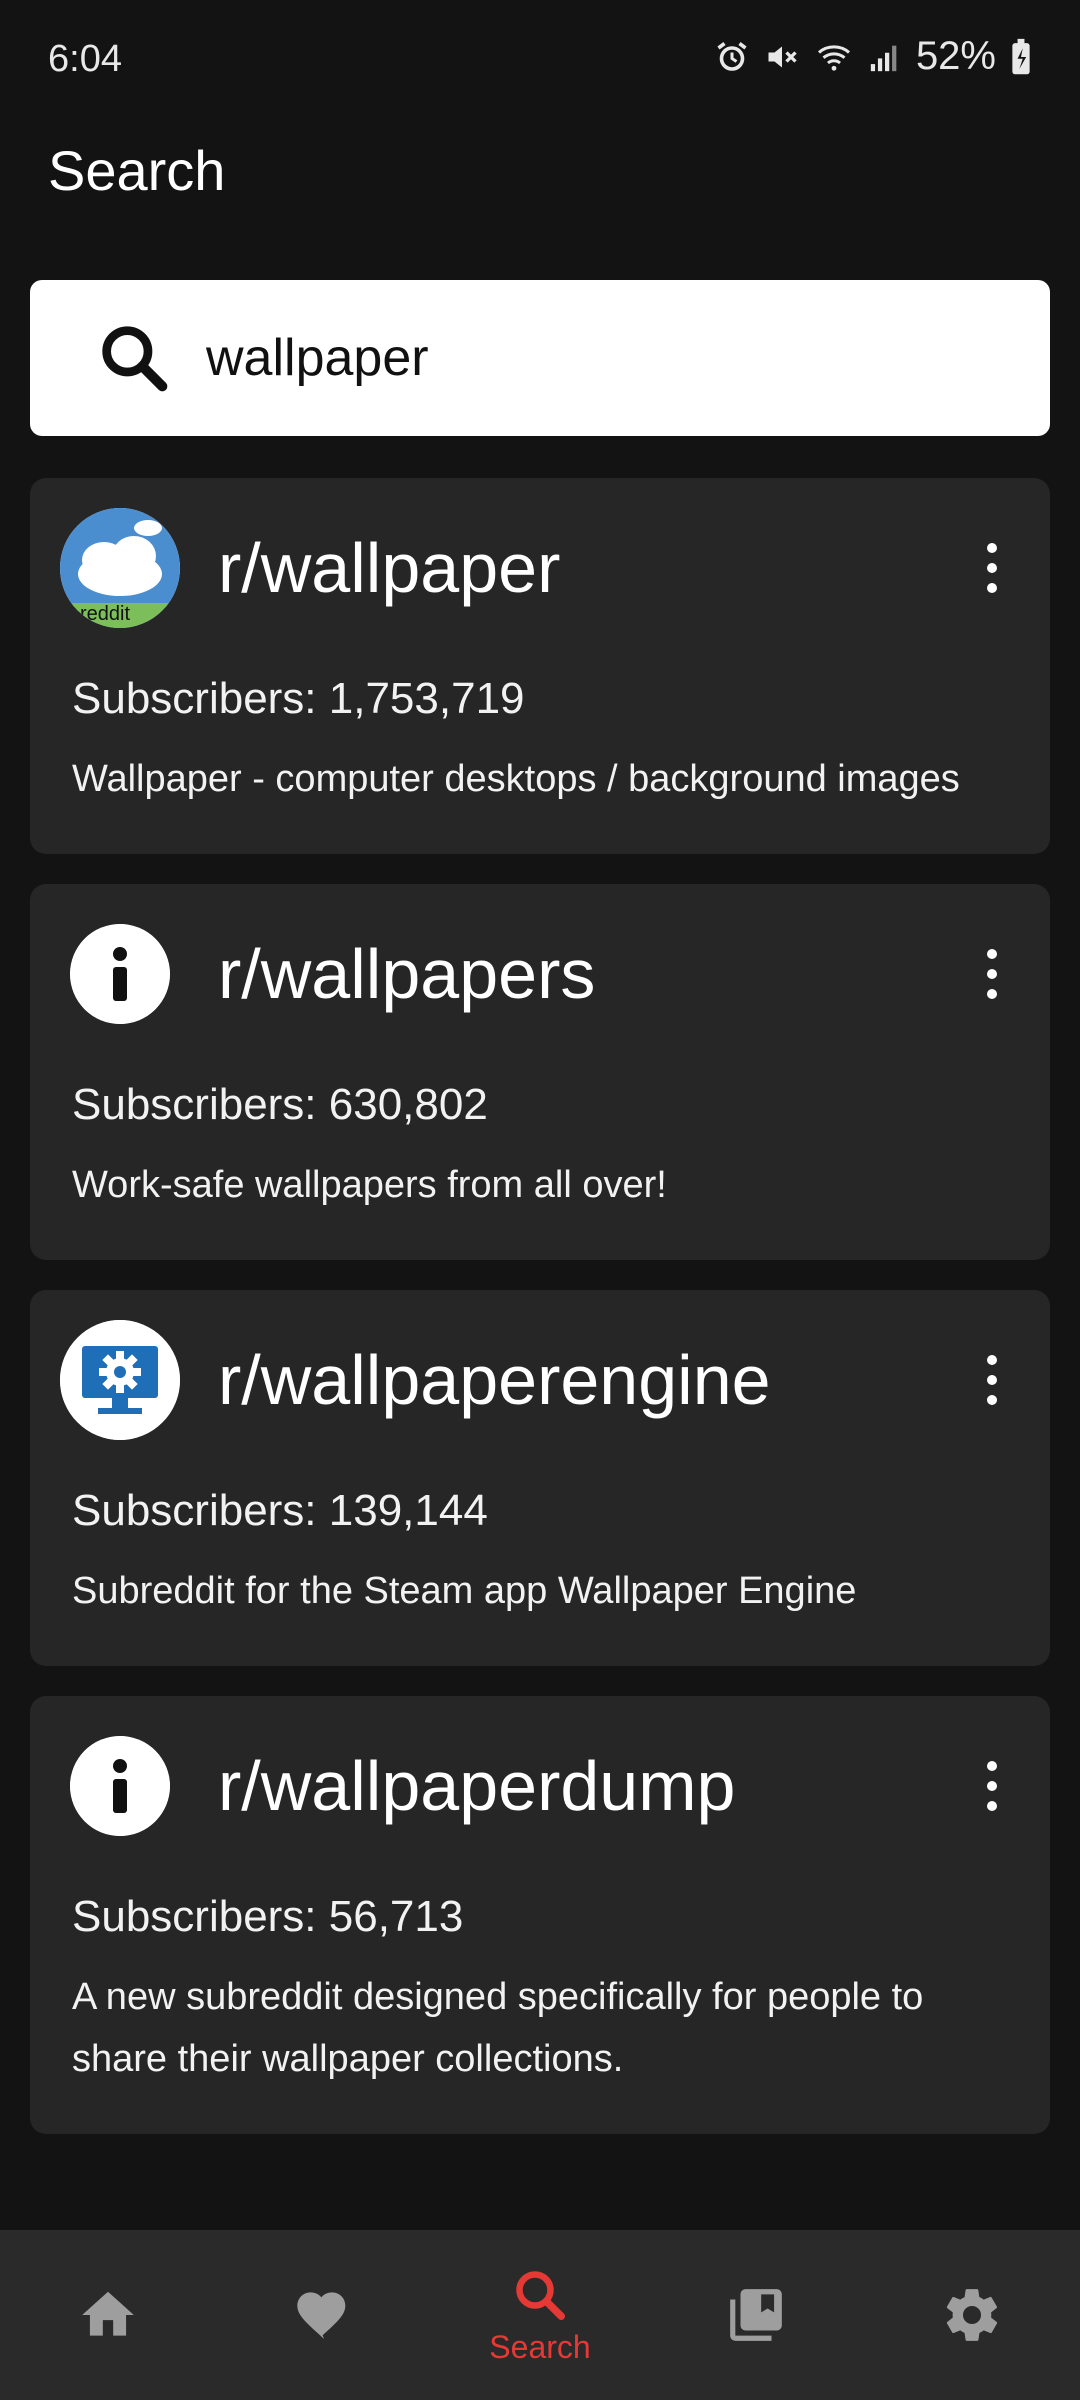  What do you see at coordinates (782, 56) in the screenshot?
I see `mute-icon` at bounding box center [782, 56].